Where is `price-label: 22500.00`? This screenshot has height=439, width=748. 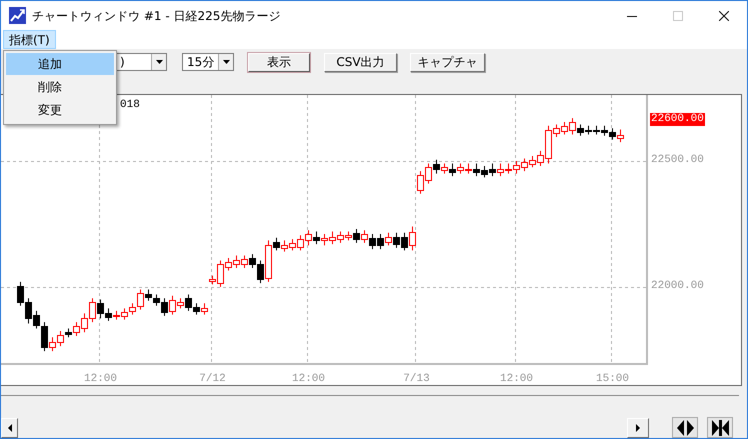 price-label: 22500.00 is located at coordinates (677, 160).